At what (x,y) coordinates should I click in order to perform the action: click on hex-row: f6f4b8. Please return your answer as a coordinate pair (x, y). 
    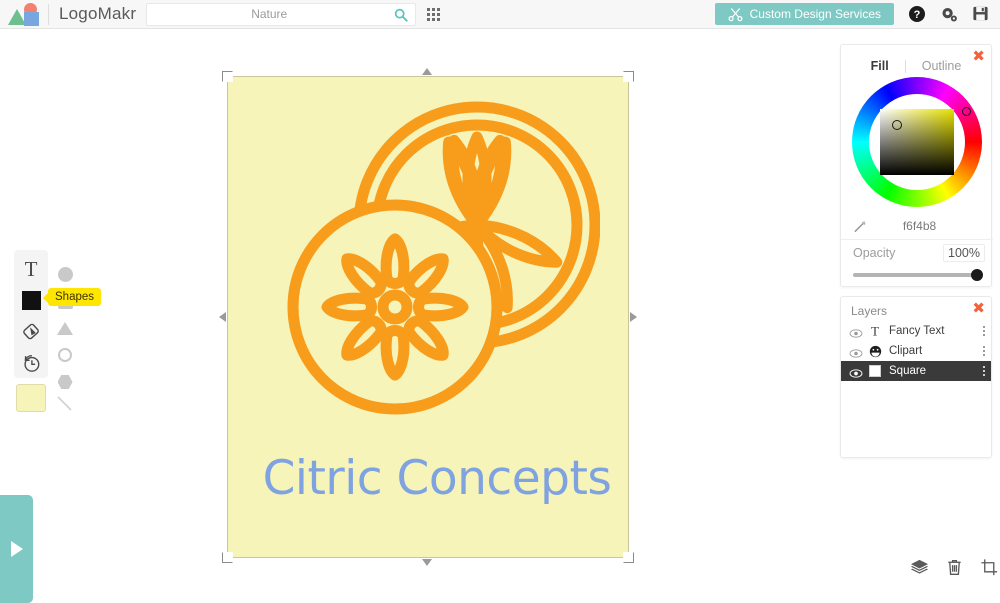
    Looking at the image, I should click on (917, 226).